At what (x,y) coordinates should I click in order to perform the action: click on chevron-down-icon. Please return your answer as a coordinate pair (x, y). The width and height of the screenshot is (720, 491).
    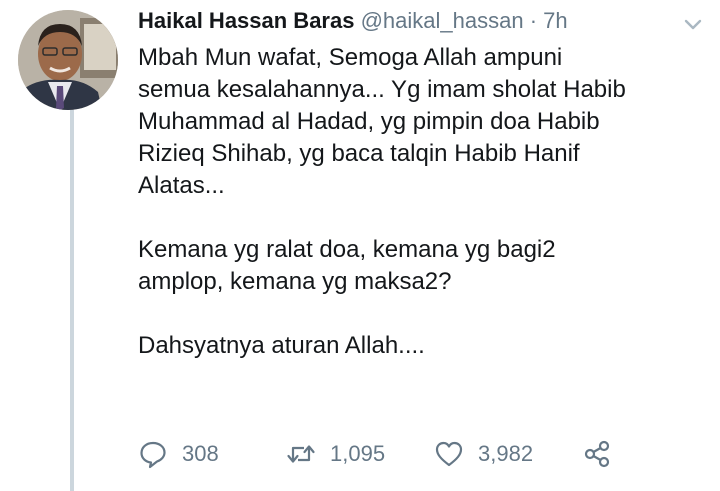
    Looking at the image, I should click on (693, 24).